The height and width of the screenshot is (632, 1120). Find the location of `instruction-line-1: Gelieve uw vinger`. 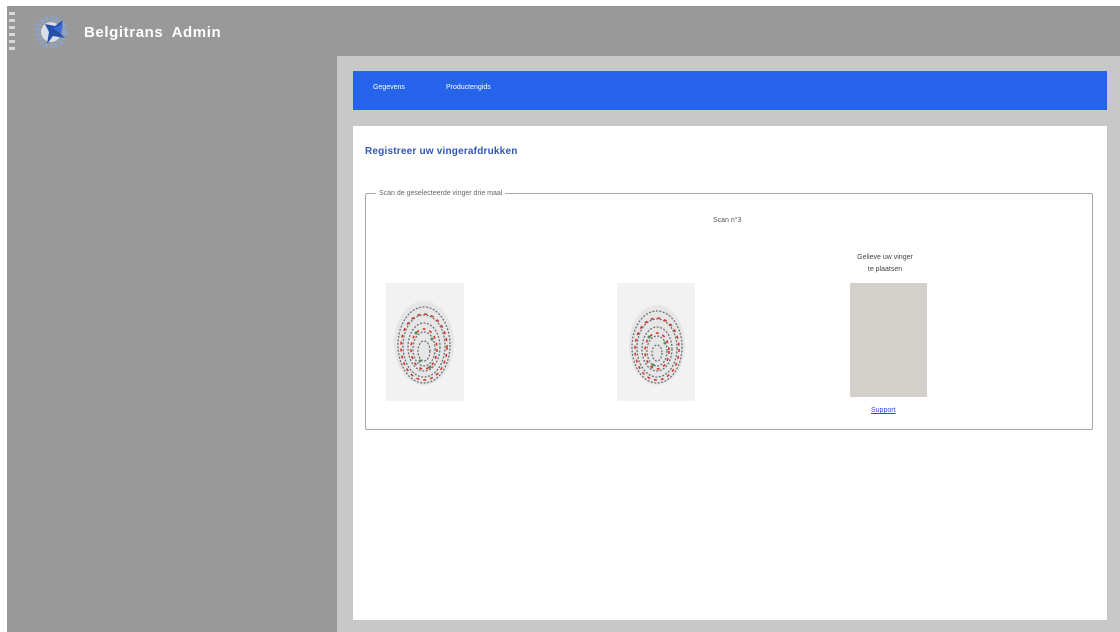

instruction-line-1: Gelieve uw vinger is located at coordinates (885, 257).